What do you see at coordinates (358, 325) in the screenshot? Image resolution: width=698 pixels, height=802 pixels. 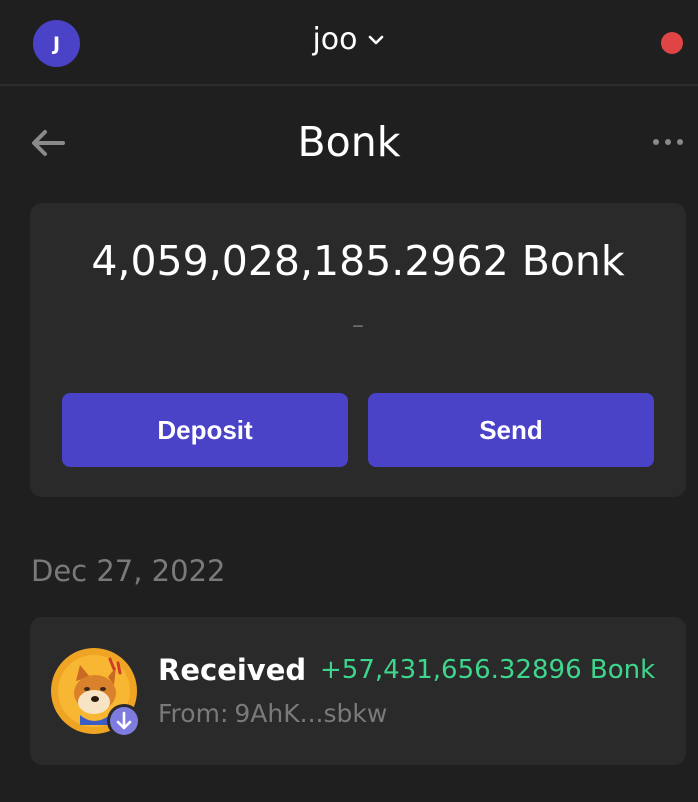 I see `fiat-balance: –` at bounding box center [358, 325].